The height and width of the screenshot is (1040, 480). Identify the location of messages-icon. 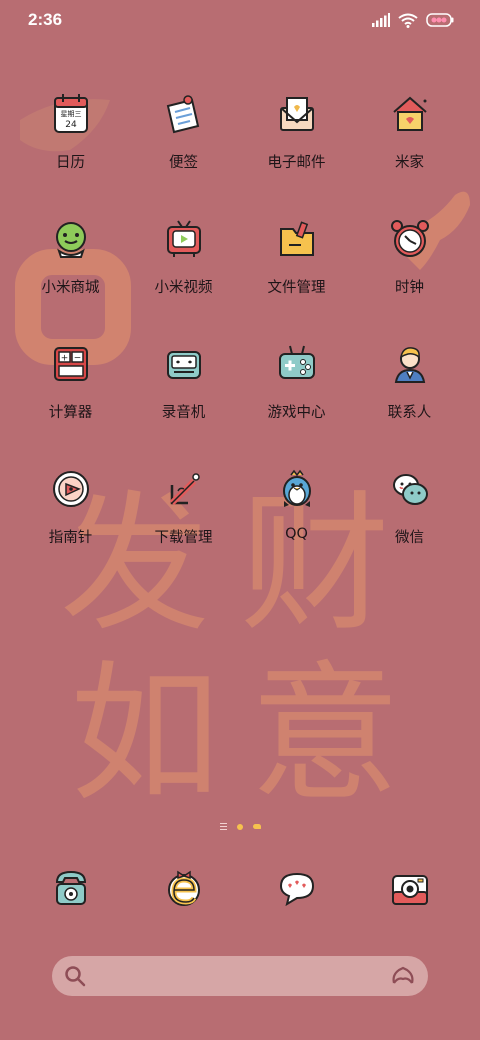
(296, 889).